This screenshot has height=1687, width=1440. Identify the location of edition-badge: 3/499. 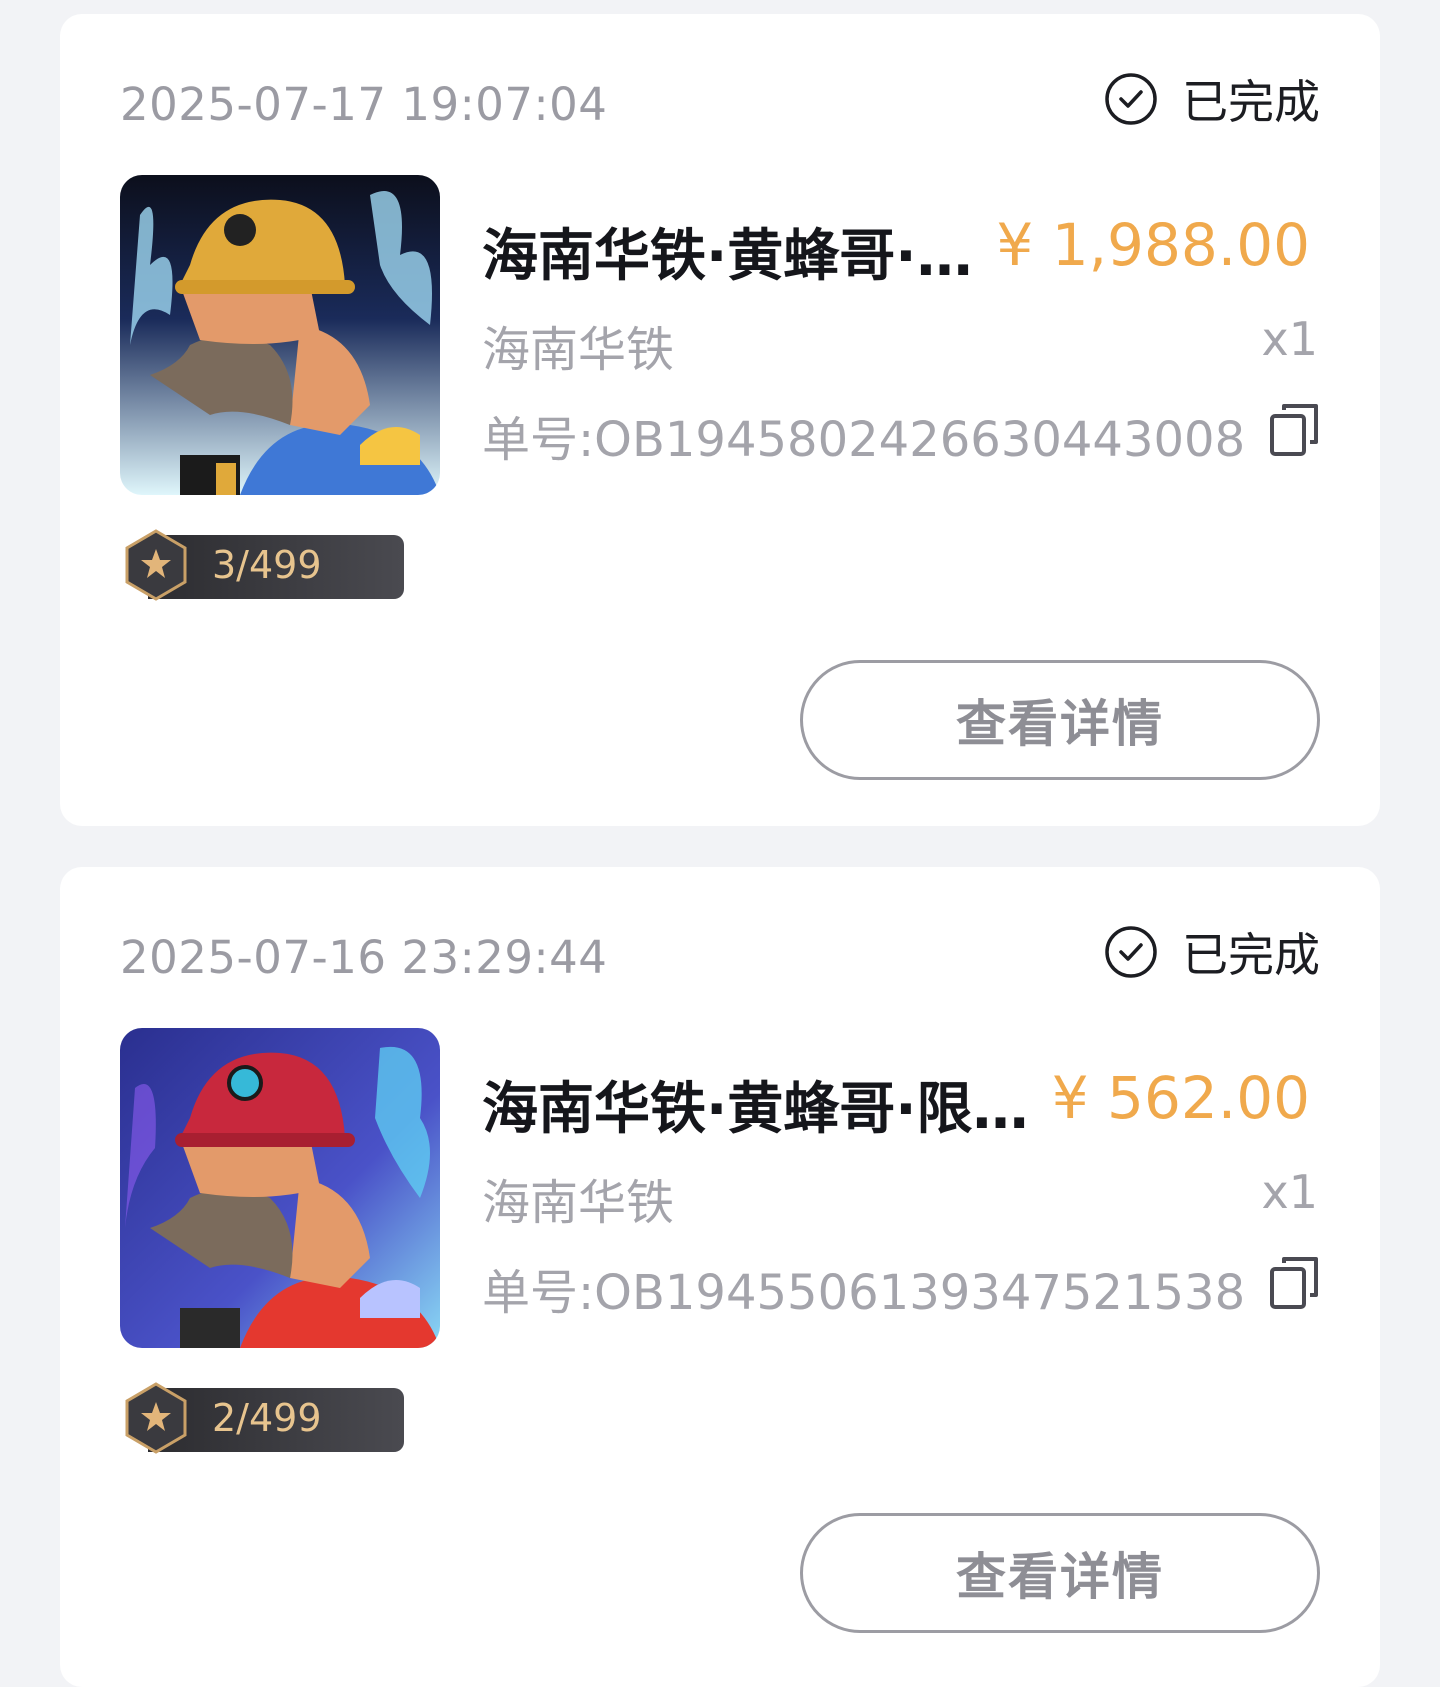
(264, 565).